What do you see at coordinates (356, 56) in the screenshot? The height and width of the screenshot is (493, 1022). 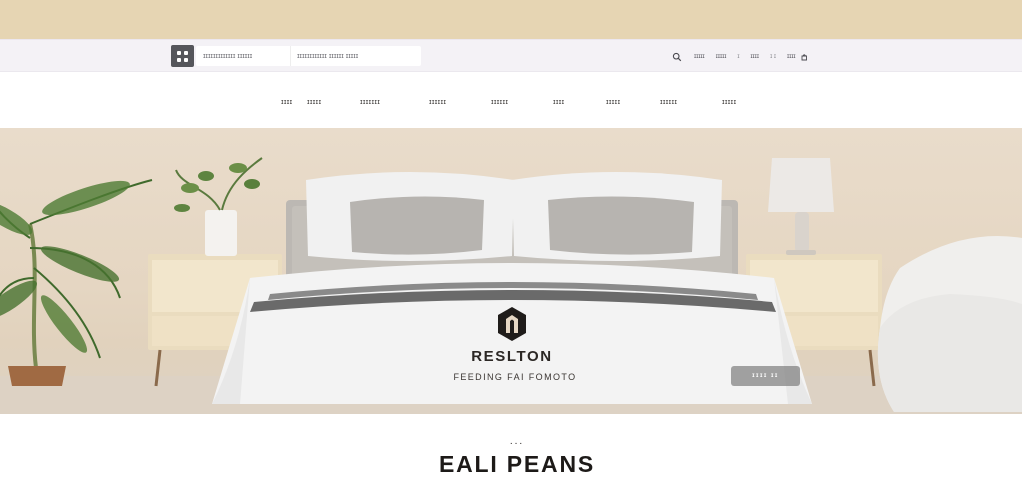 I see `search-input-secondary` at bounding box center [356, 56].